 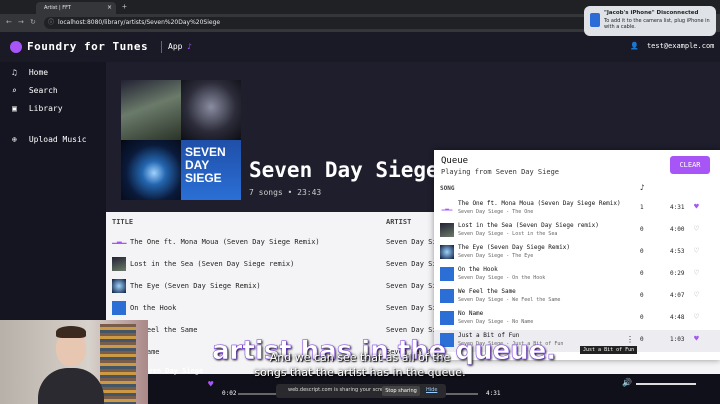 I want to click on clear-queue-button: CLEAR, so click(x=690, y=165).